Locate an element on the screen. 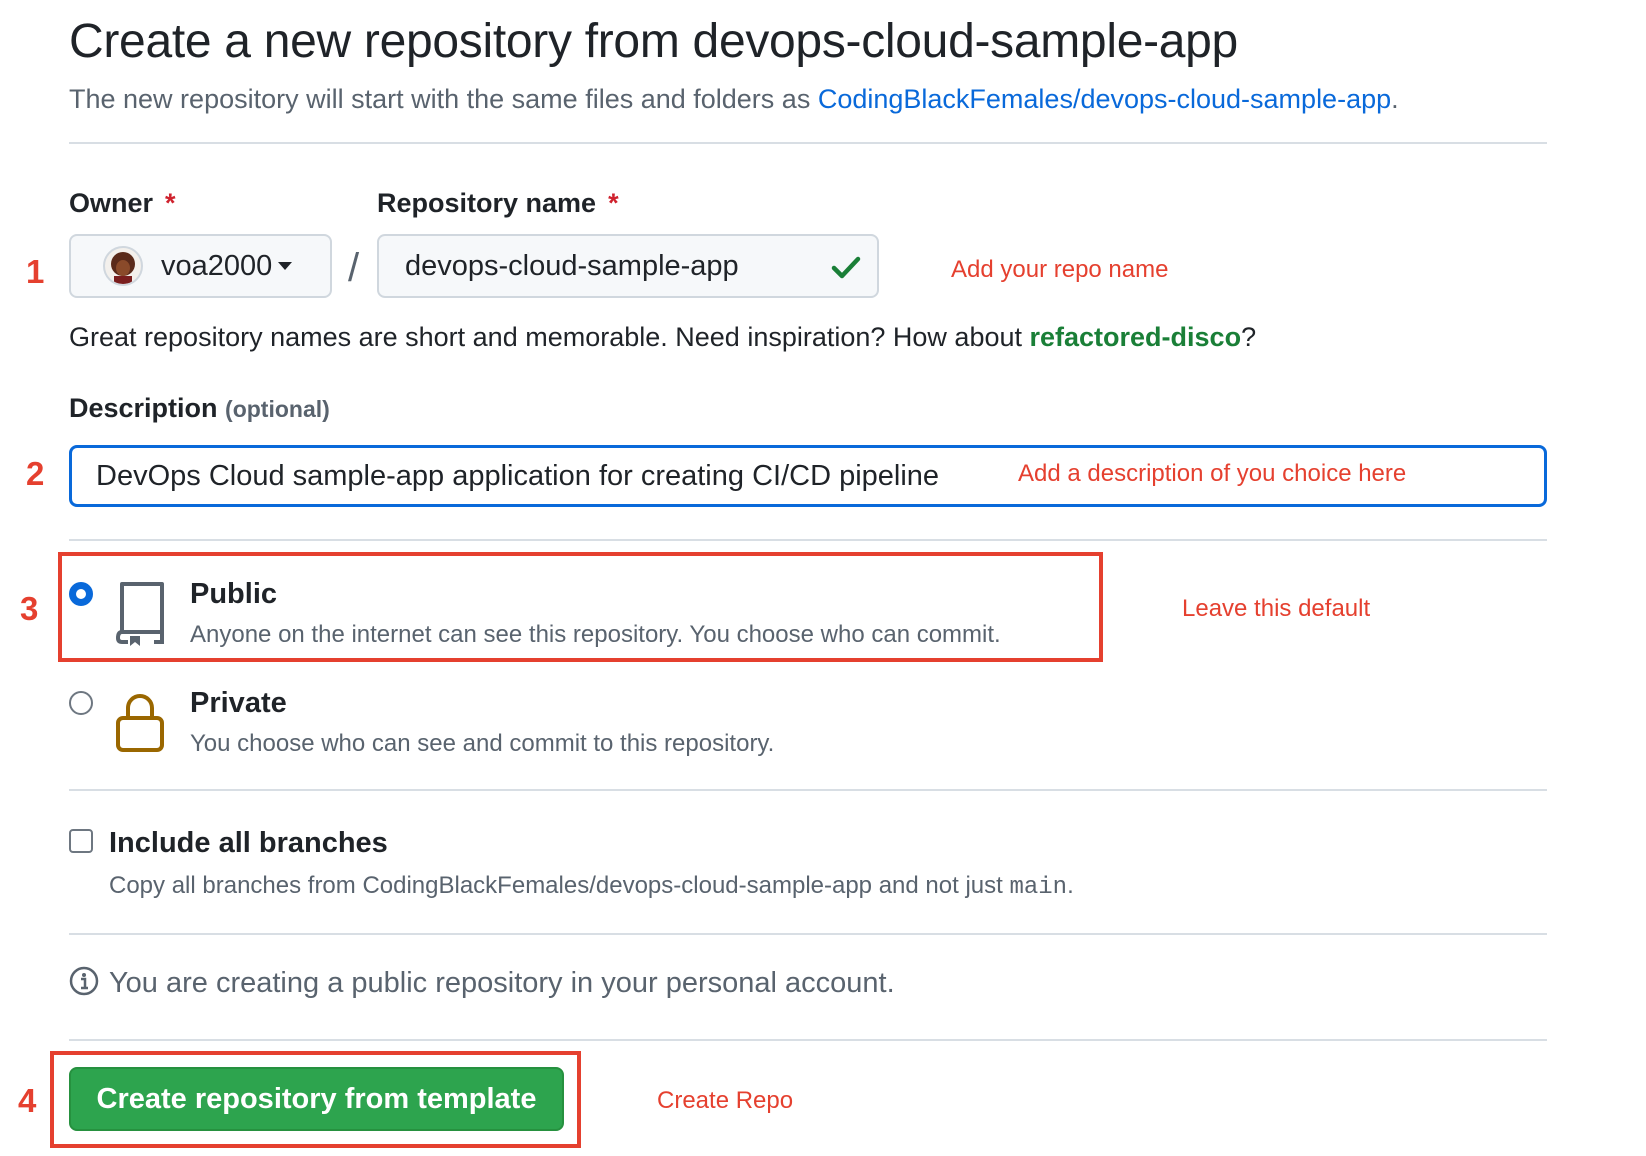  repo-icon is located at coordinates (139, 614).